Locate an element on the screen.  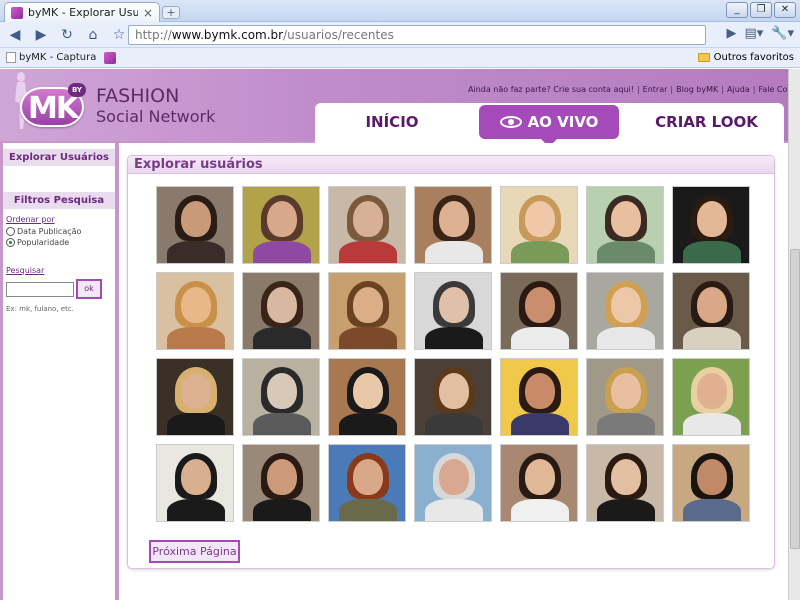
search-filters-heading: Filtros Pesquisa is located at coordinates (59, 200).